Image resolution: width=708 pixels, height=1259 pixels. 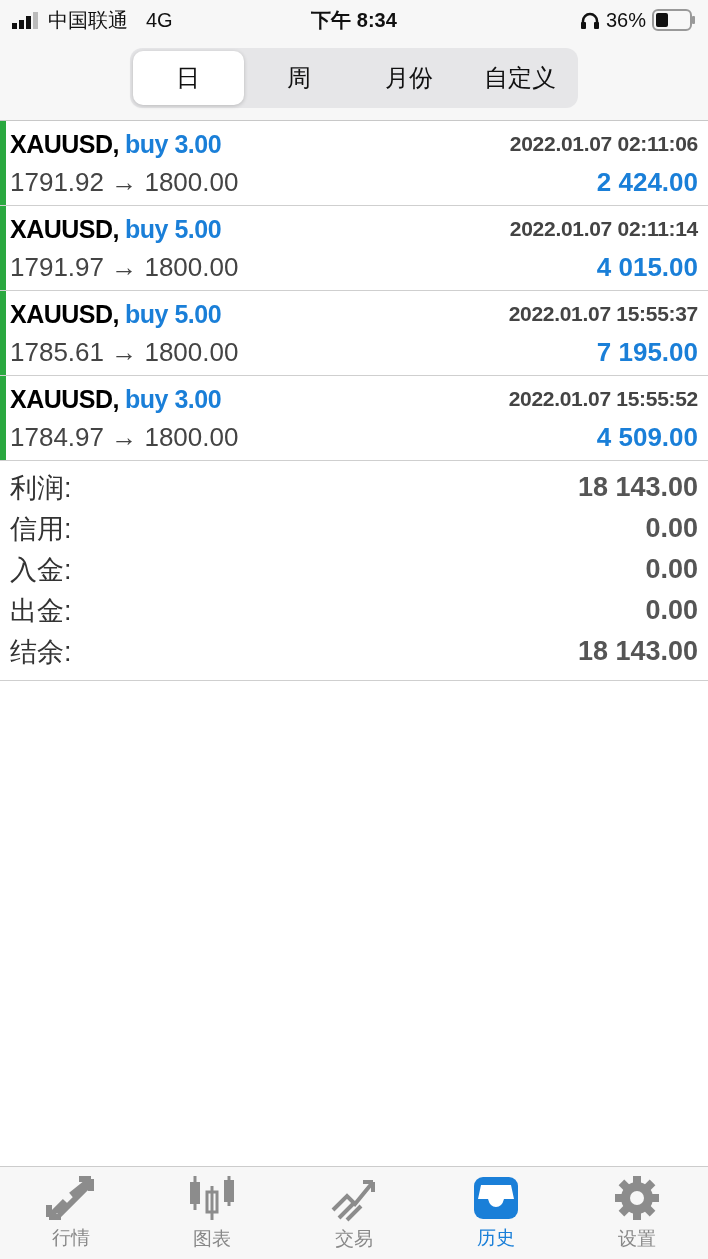 What do you see at coordinates (674, 20) in the screenshot?
I see `battery-icon` at bounding box center [674, 20].